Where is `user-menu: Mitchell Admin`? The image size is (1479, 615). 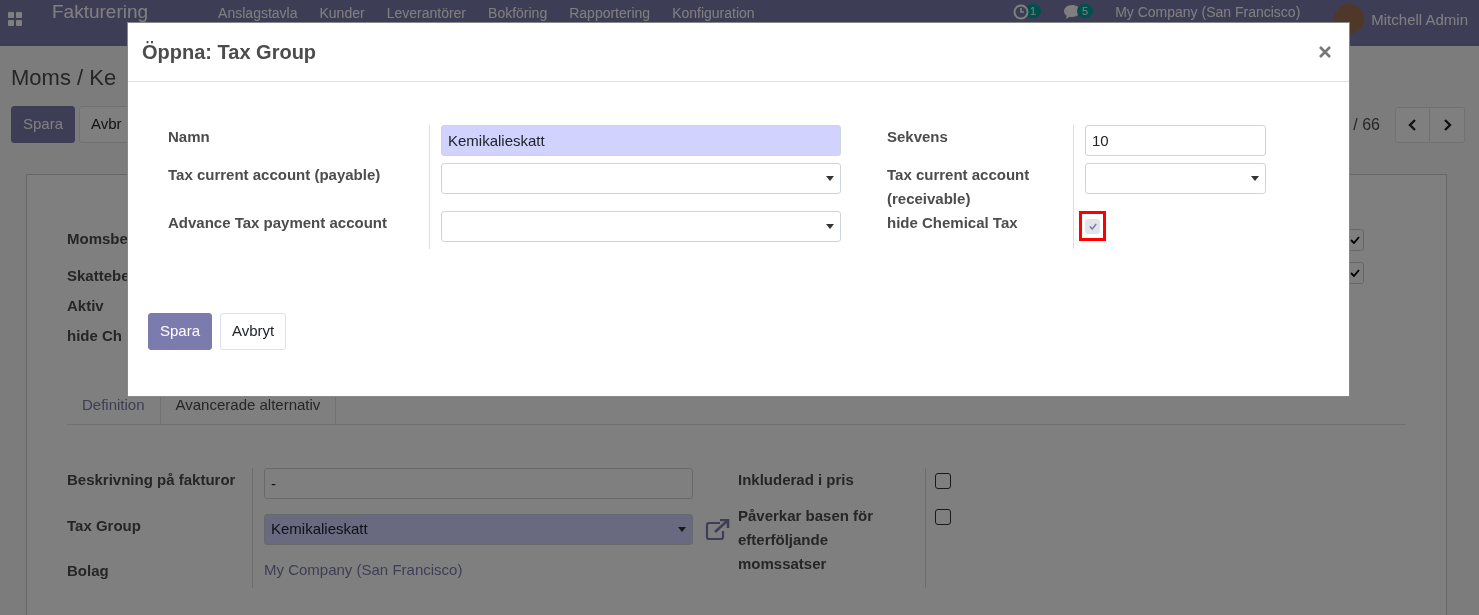
user-menu: Mitchell Admin is located at coordinates (1419, 18).